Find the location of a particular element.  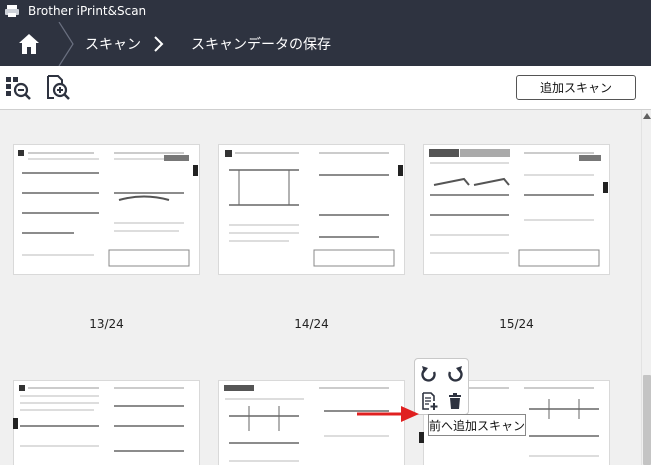

breadcrumb-scan: スキャン is located at coordinates (113, 44).